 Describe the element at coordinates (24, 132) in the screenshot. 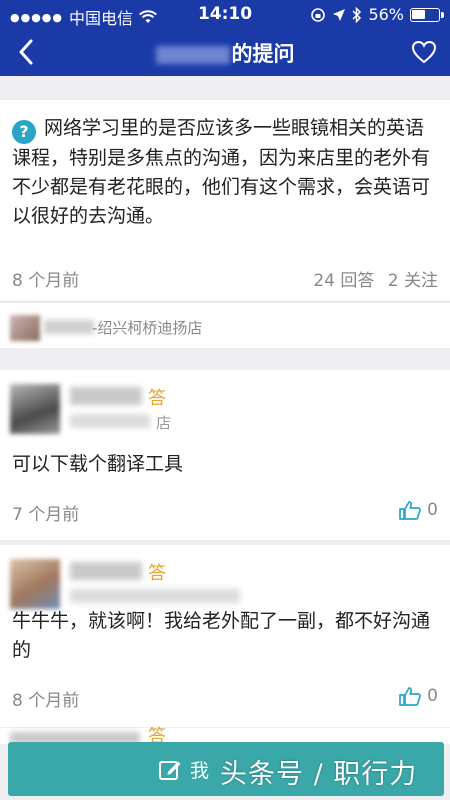

I see `question-mark-icon: ?` at that location.